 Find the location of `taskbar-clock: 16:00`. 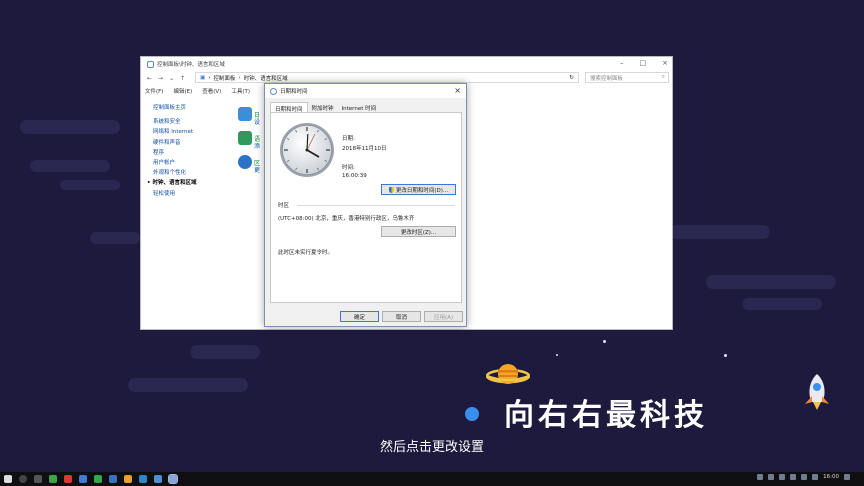

taskbar-clock: 16:00 is located at coordinates (831, 477).